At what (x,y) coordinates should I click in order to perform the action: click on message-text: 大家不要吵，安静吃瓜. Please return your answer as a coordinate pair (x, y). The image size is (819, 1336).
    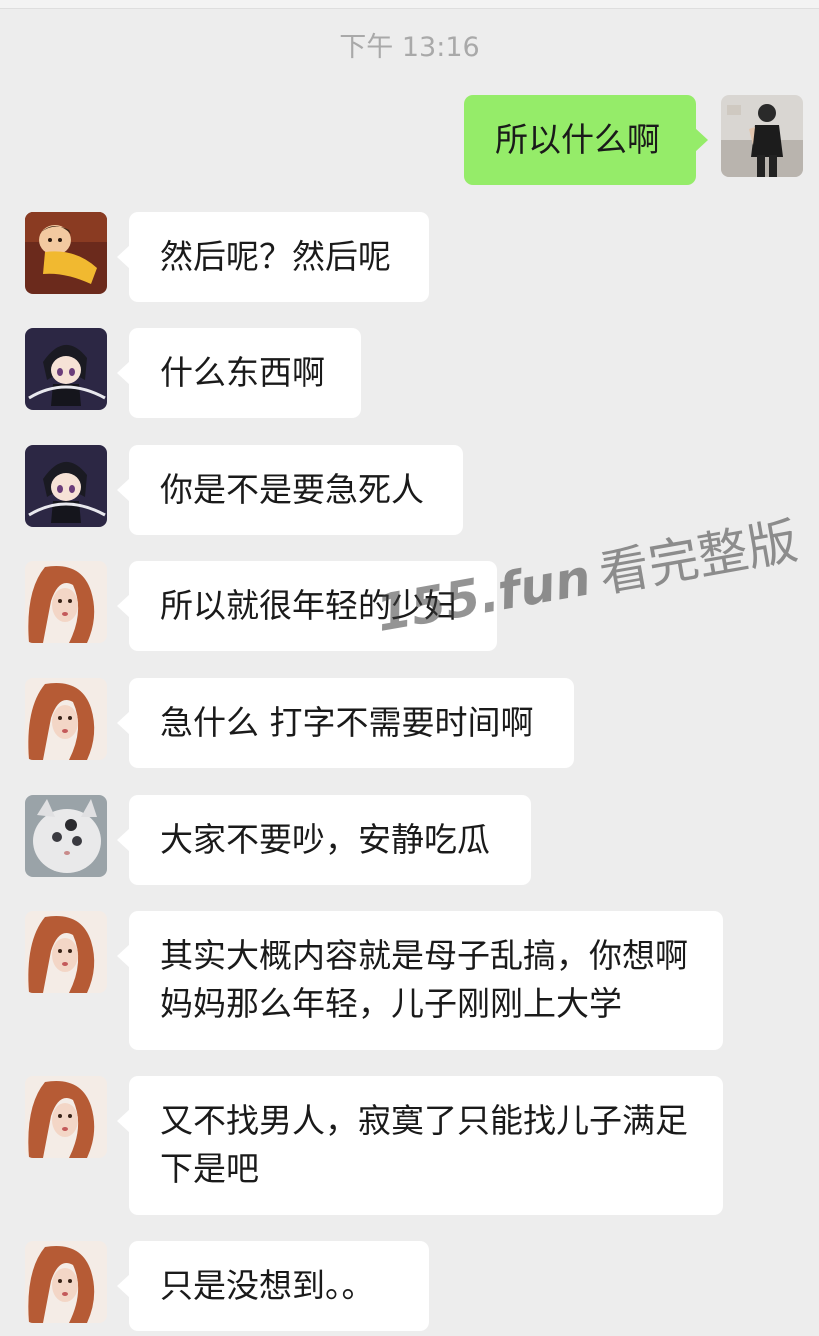
    Looking at the image, I should click on (325, 839).